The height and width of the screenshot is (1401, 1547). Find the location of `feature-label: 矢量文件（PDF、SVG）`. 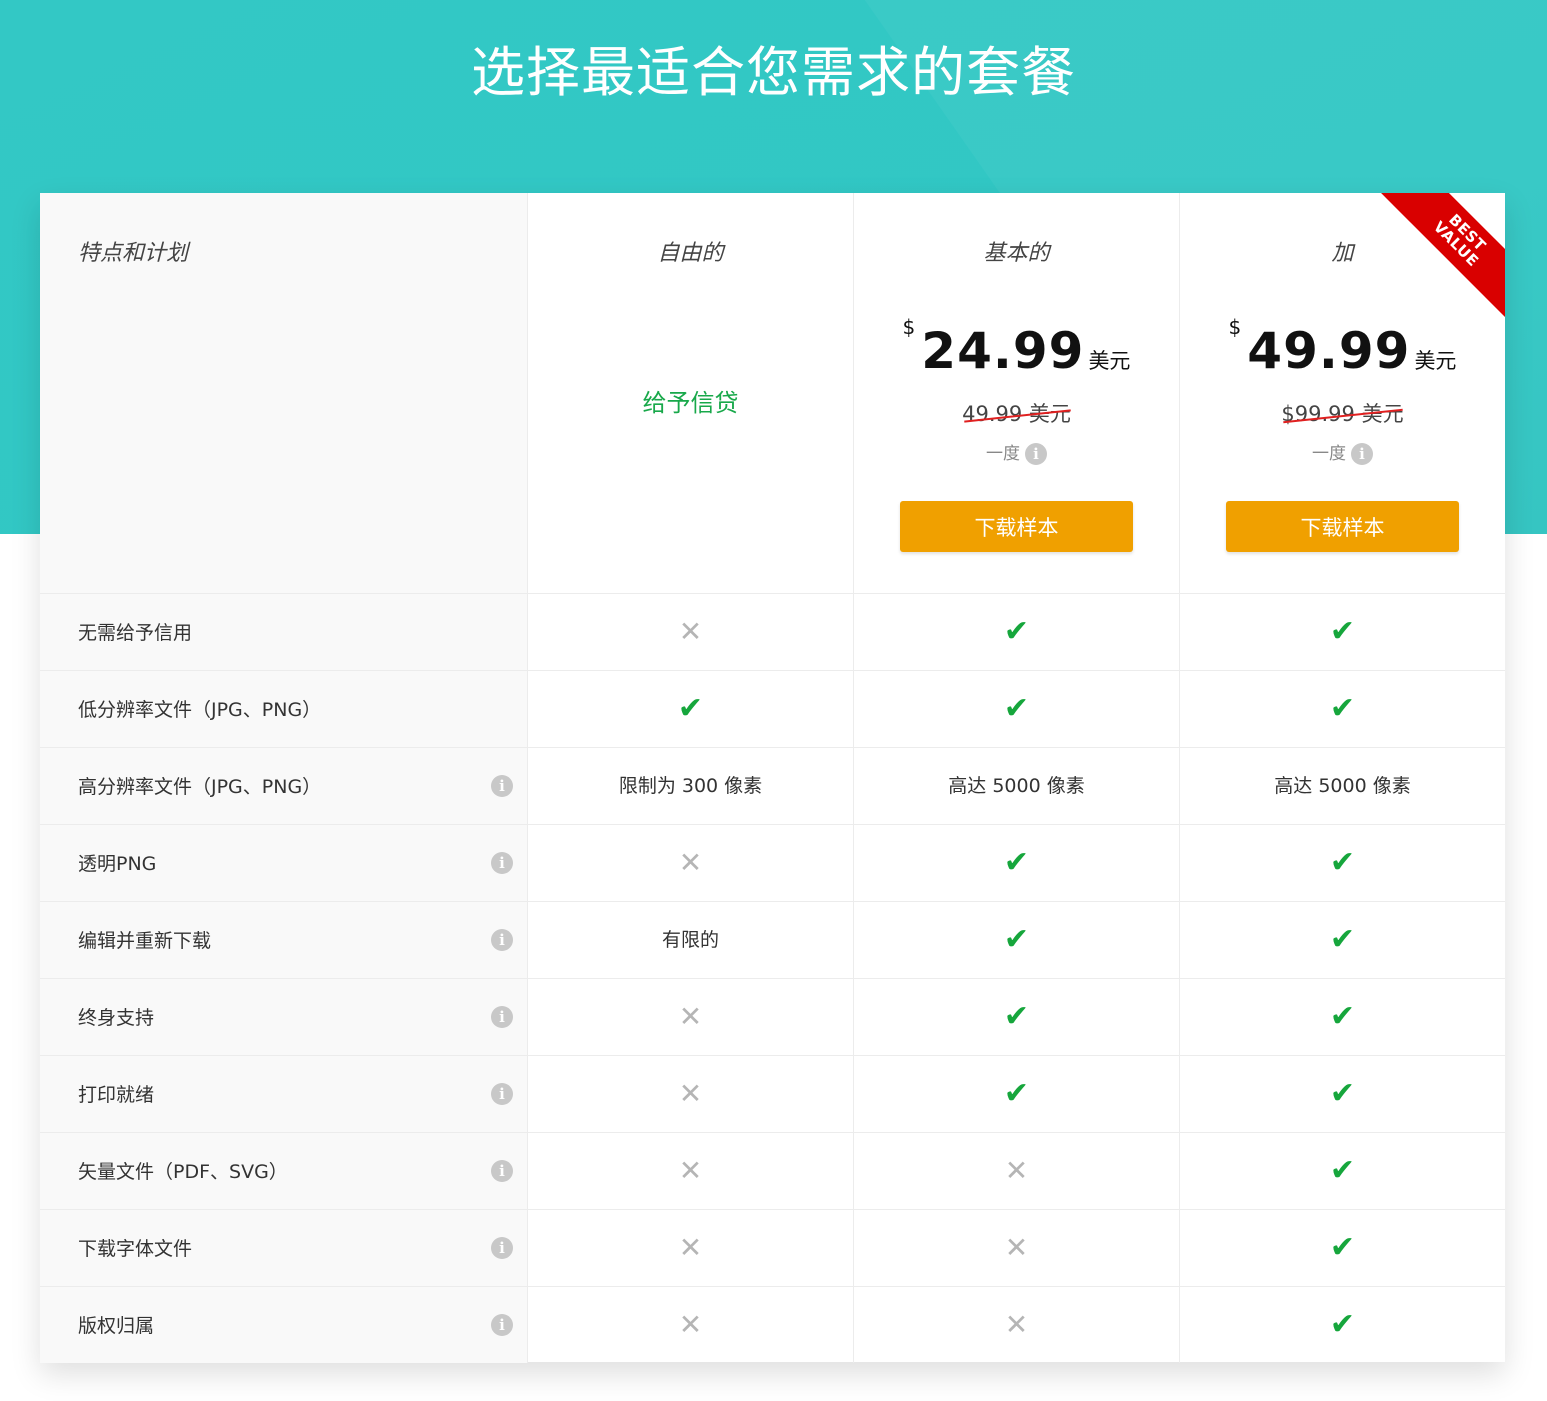

feature-label: 矢量文件（PDF、SVG） is located at coordinates (183, 1172).